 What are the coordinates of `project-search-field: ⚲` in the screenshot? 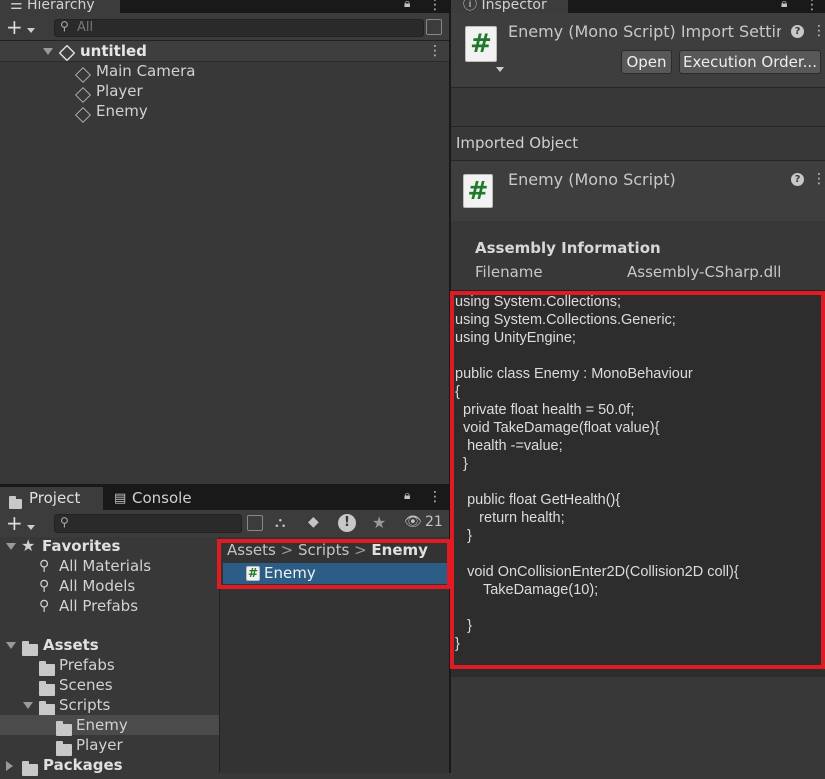 It's located at (148, 523).